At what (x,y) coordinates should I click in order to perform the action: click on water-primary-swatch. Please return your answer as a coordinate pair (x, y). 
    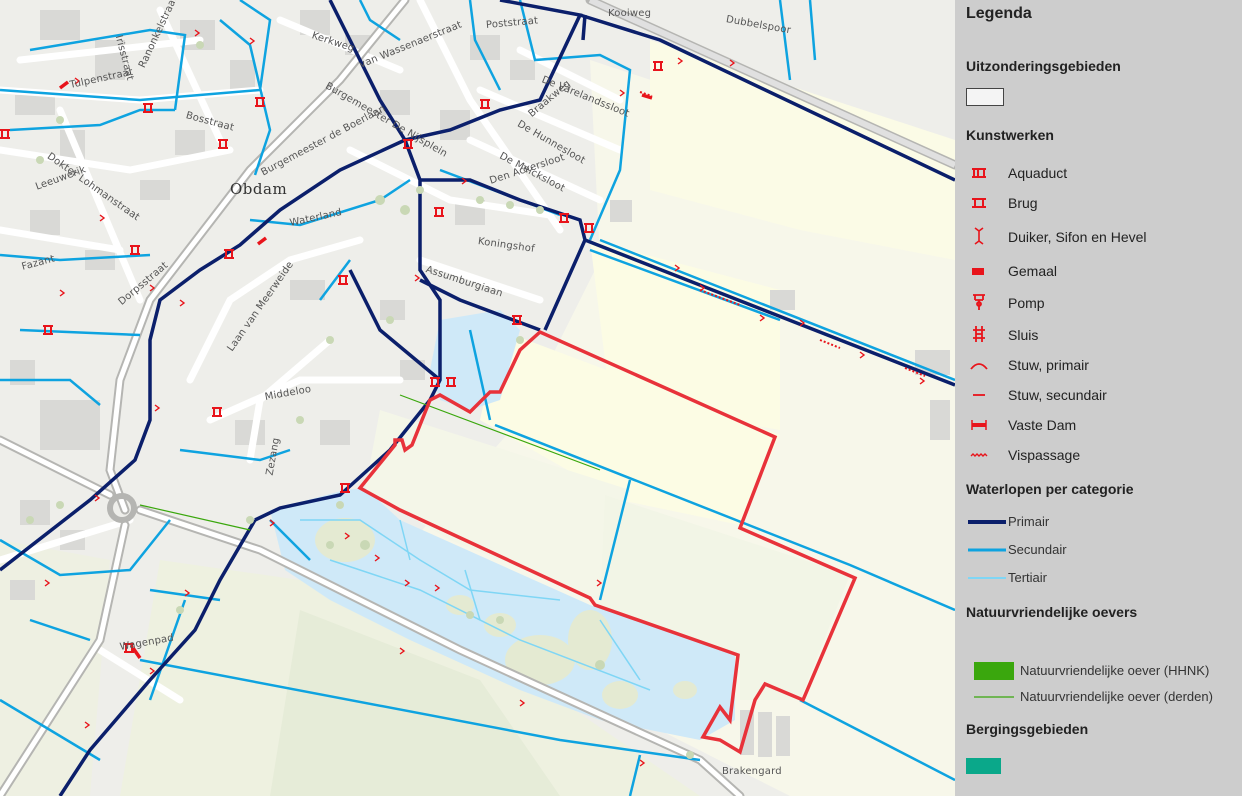
    Looking at the image, I should click on (987, 522).